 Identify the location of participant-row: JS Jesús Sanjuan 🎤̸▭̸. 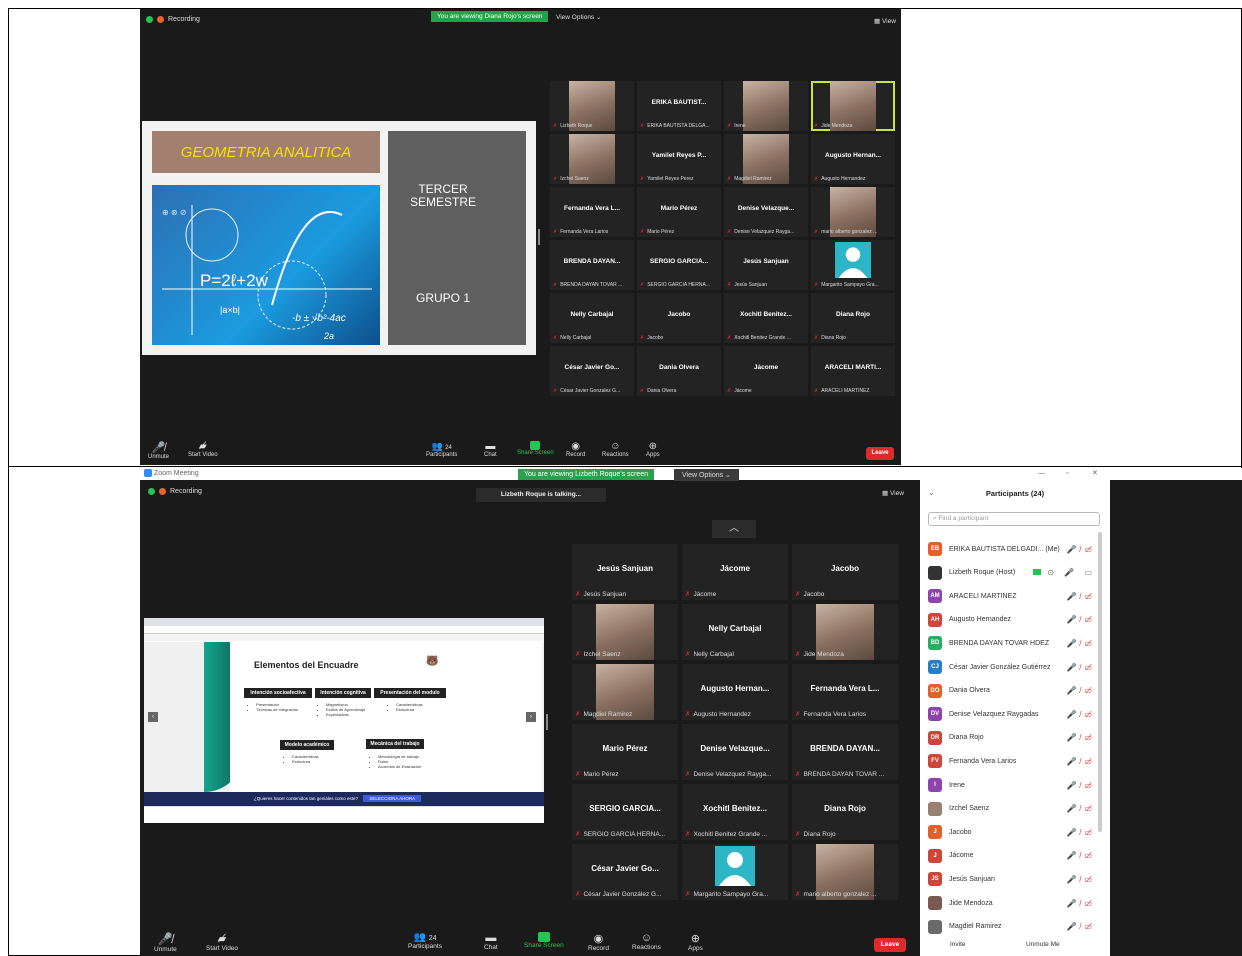
(1015, 879).